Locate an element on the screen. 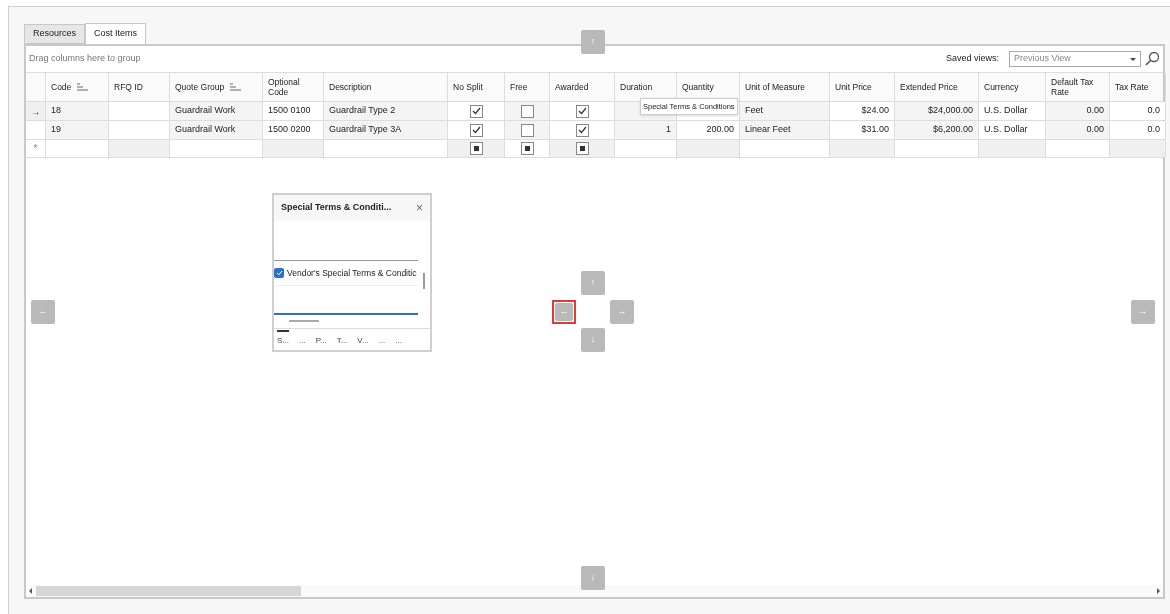  column-header: No Split is located at coordinates (476, 87).